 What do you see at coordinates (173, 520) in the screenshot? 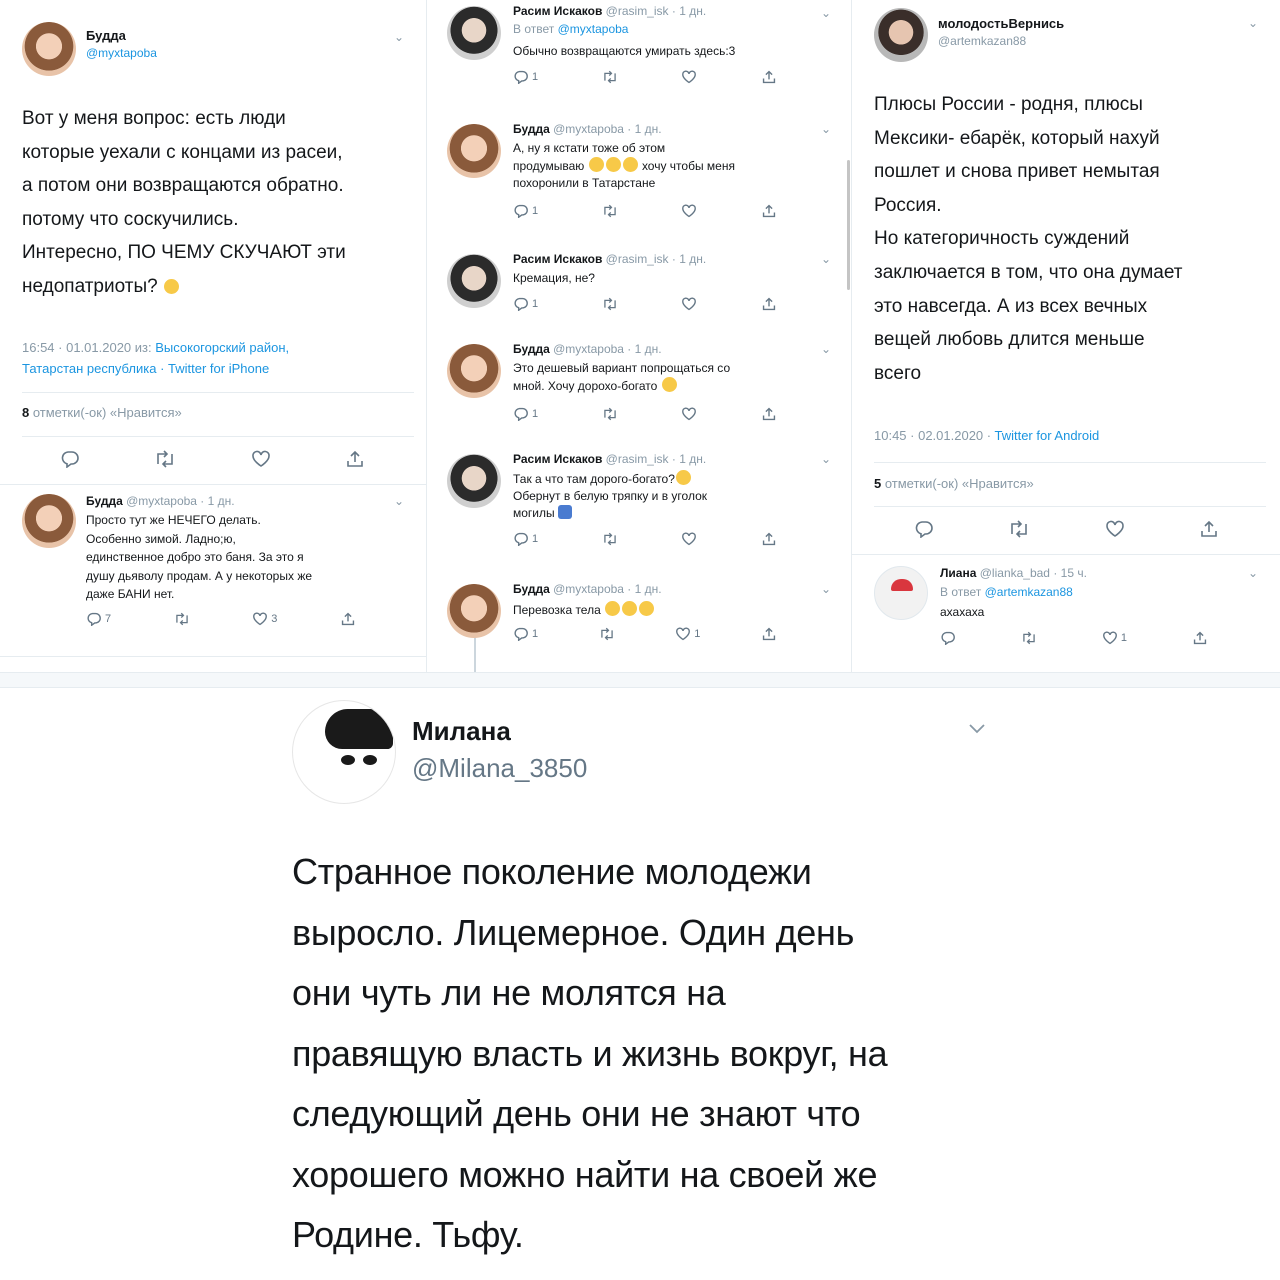
I see `text-line: Просто тут же НЕЧЕГО делать.` at bounding box center [173, 520].